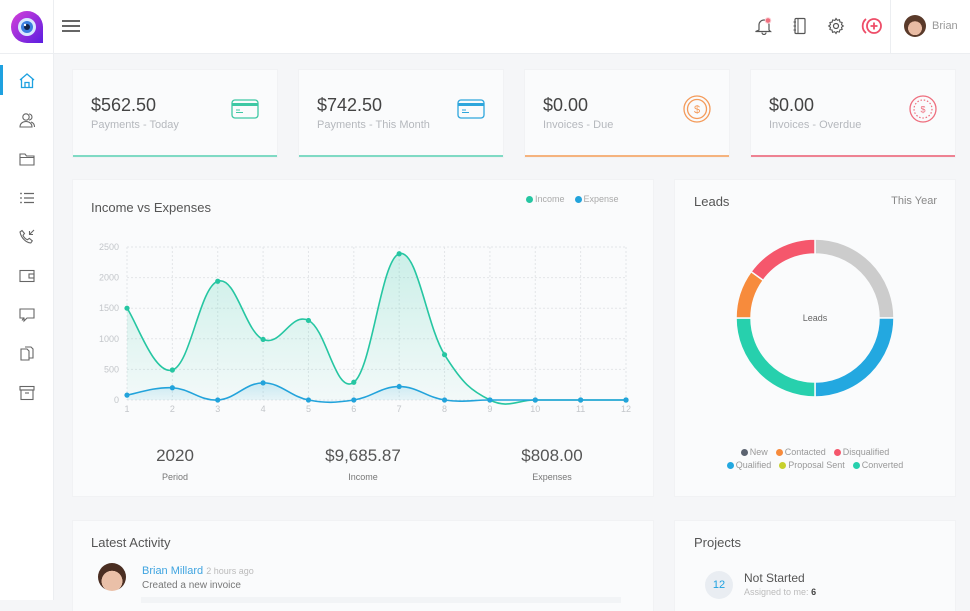  I want to click on stat-amount: $0.00, so click(792, 105).